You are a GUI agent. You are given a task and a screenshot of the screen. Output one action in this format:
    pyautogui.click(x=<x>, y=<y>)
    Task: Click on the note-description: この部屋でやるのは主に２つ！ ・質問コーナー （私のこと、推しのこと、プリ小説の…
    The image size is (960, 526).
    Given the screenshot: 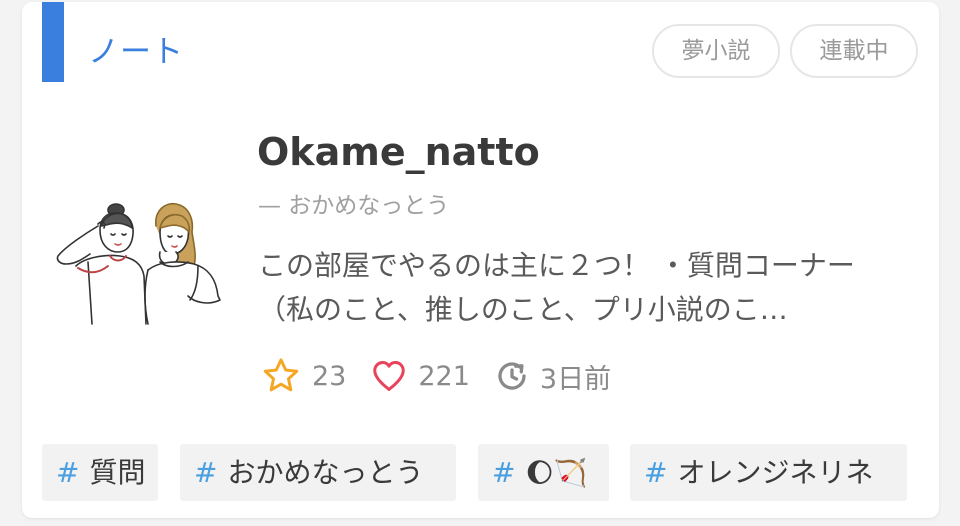 What is the action you would take?
    pyautogui.click(x=584, y=288)
    